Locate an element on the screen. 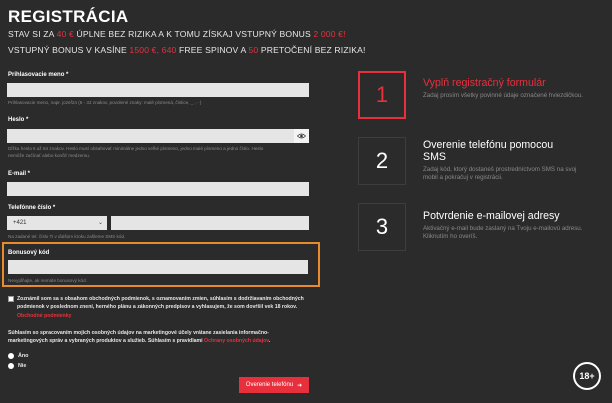 The image size is (612, 403). password-label: Heslo * is located at coordinates (18, 120).